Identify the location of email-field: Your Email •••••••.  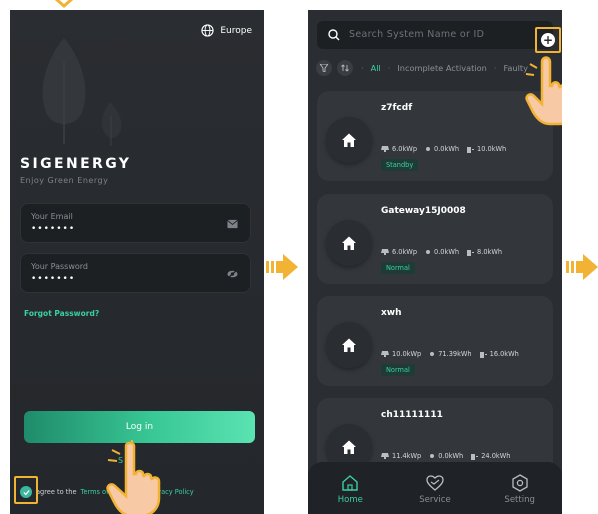
(135, 223).